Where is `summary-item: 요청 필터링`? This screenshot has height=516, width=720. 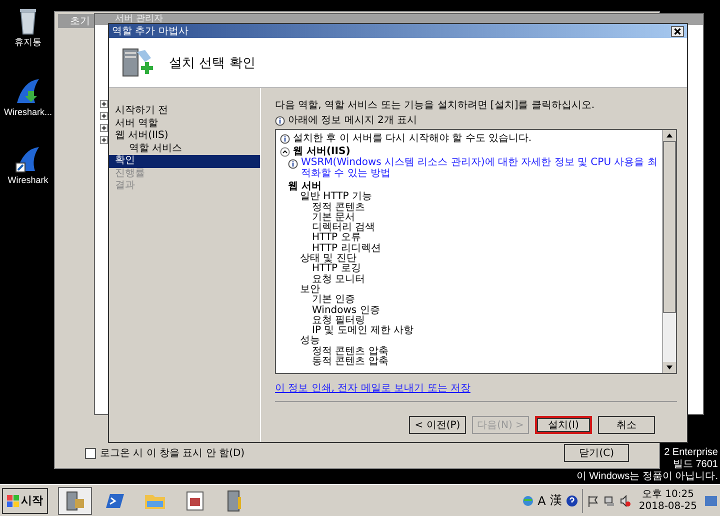
summary-item: 요청 필터링 is located at coordinates (338, 321).